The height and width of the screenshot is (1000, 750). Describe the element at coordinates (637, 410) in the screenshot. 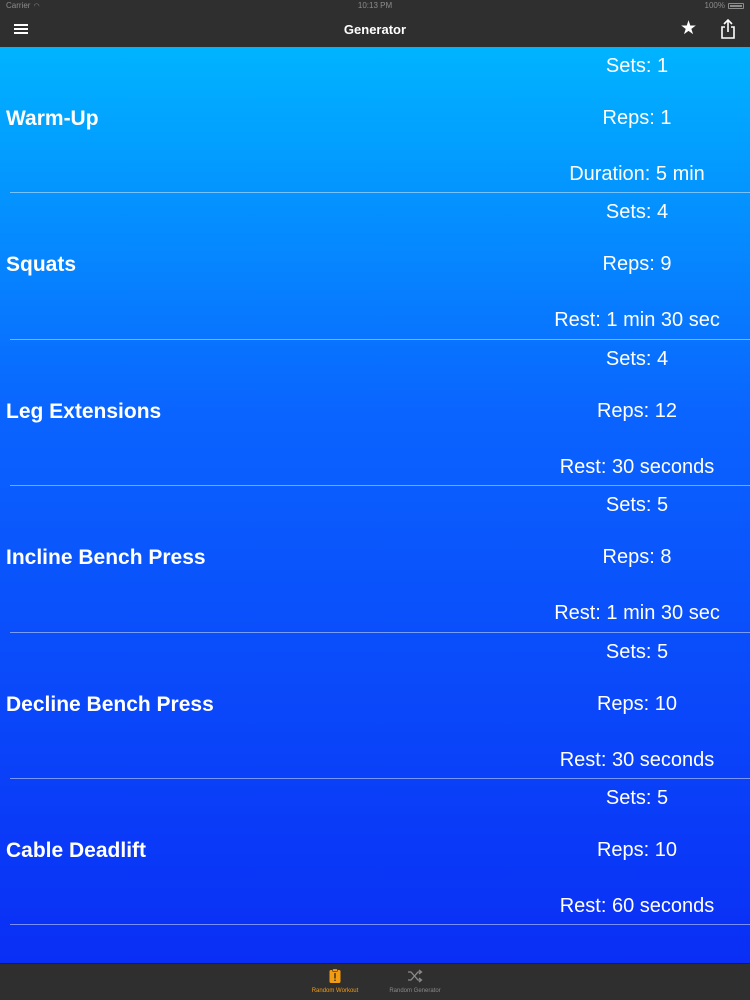

I see `exercise-reps: Reps: 12` at that location.